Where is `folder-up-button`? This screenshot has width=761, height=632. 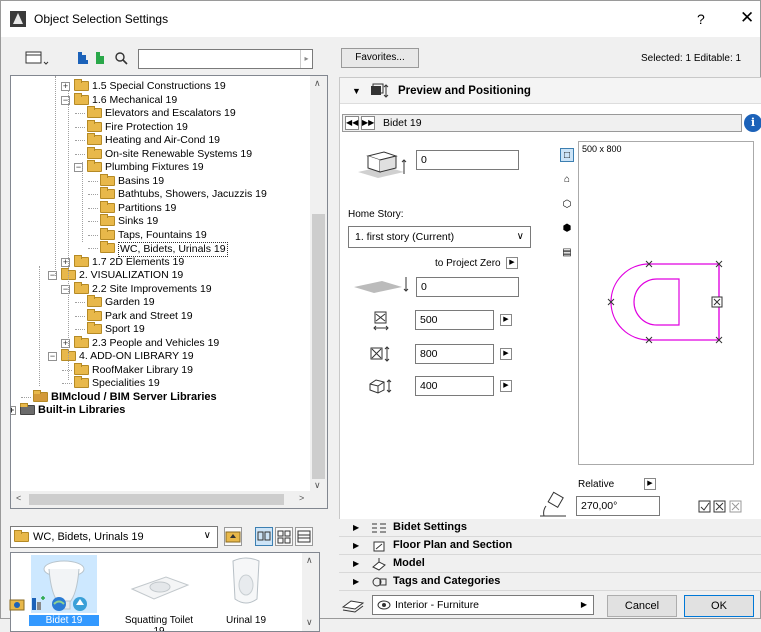 folder-up-button is located at coordinates (233, 536).